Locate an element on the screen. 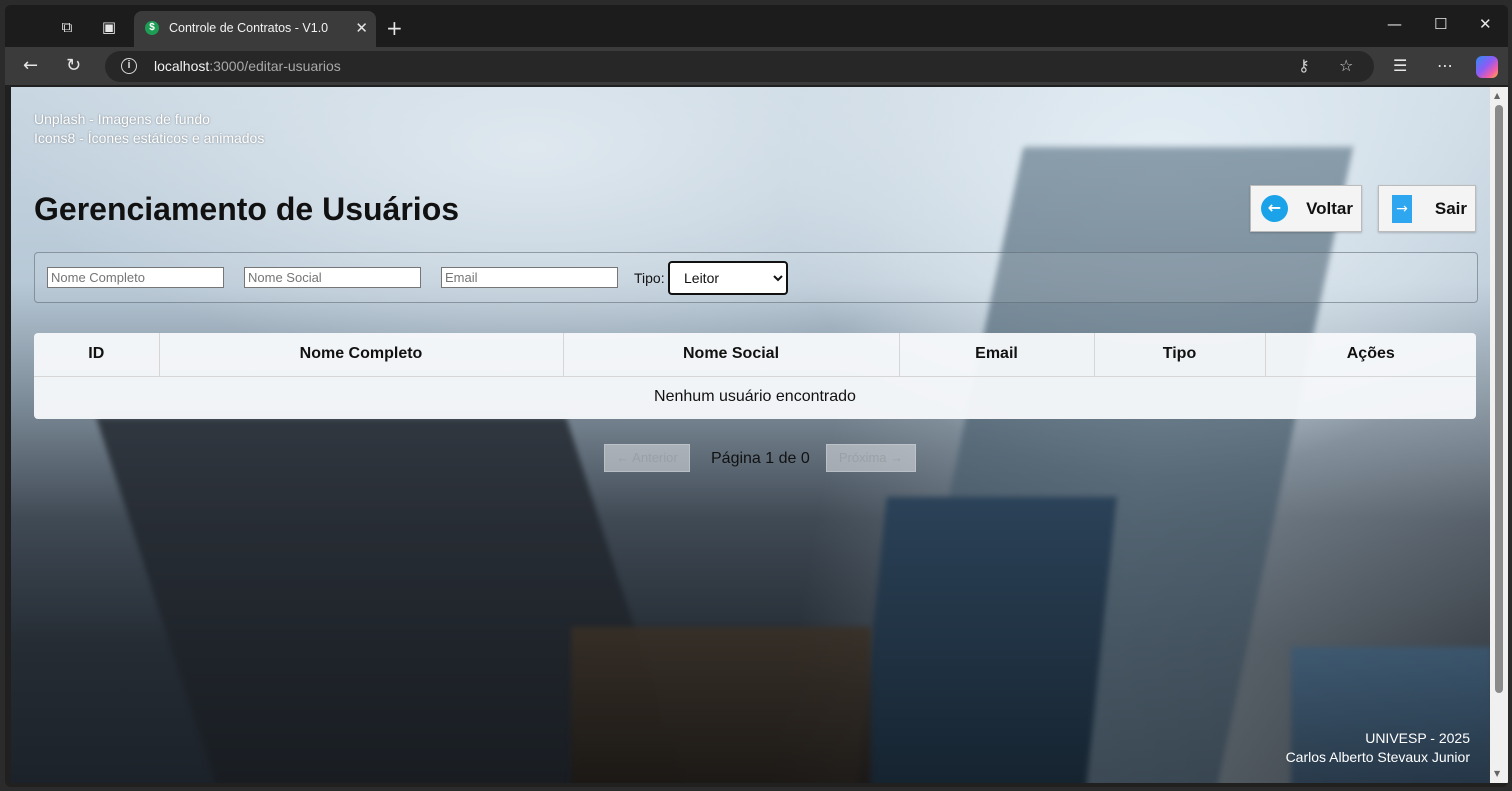 This screenshot has height=791, width=1512. footer-author: Carlos Alberto Stevaux Junior is located at coordinates (1377, 757).